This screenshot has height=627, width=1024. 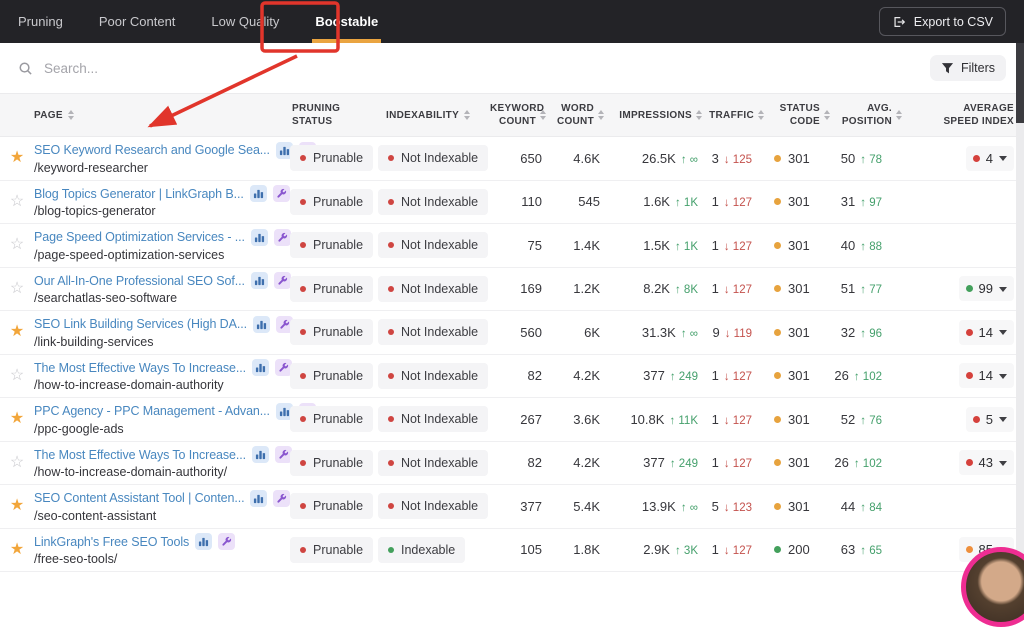 What do you see at coordinates (799, 115) in the screenshot?
I see `column-header-status-code: STATUS CODE` at bounding box center [799, 115].